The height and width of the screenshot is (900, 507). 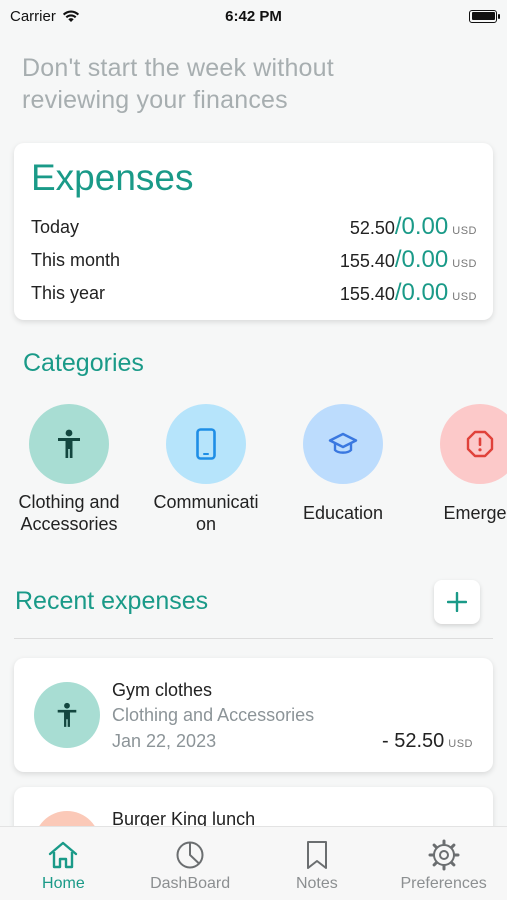 I want to click on category-clothing: Clothing and Accessories, so click(x=69, y=469).